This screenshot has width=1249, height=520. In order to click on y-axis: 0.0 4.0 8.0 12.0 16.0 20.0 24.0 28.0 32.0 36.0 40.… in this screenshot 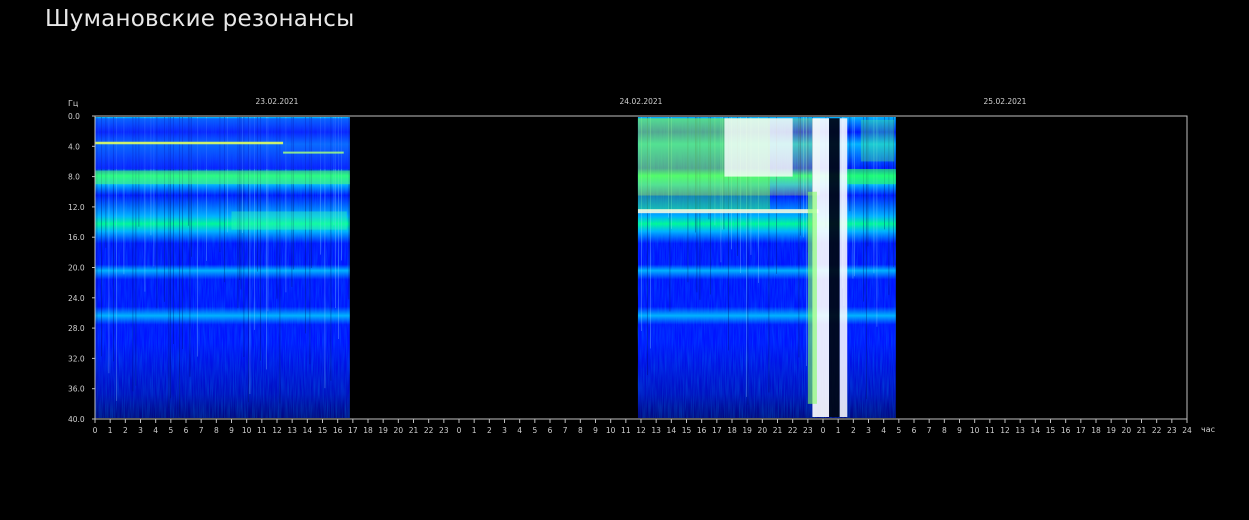, I will do `click(81, 268)`.